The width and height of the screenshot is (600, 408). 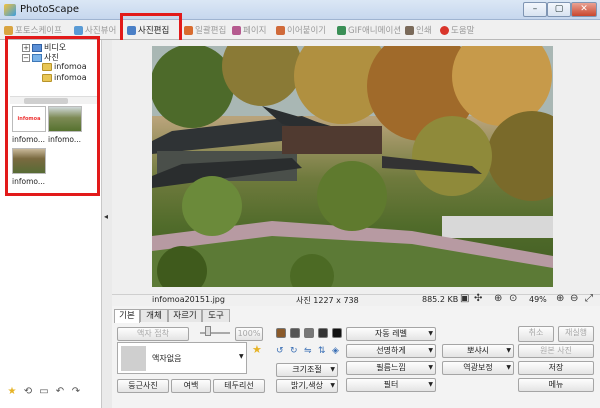 What do you see at coordinates (327, 300) in the screenshot?
I see `status-dimensions: 사진 1227 x 738` at bounding box center [327, 300].